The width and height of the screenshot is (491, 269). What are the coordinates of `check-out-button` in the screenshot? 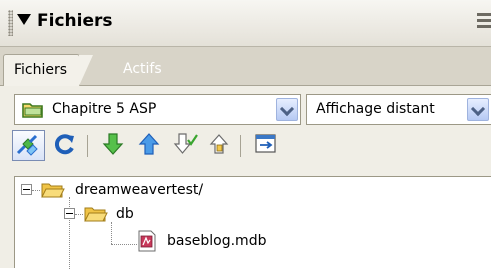 It's located at (185, 144).